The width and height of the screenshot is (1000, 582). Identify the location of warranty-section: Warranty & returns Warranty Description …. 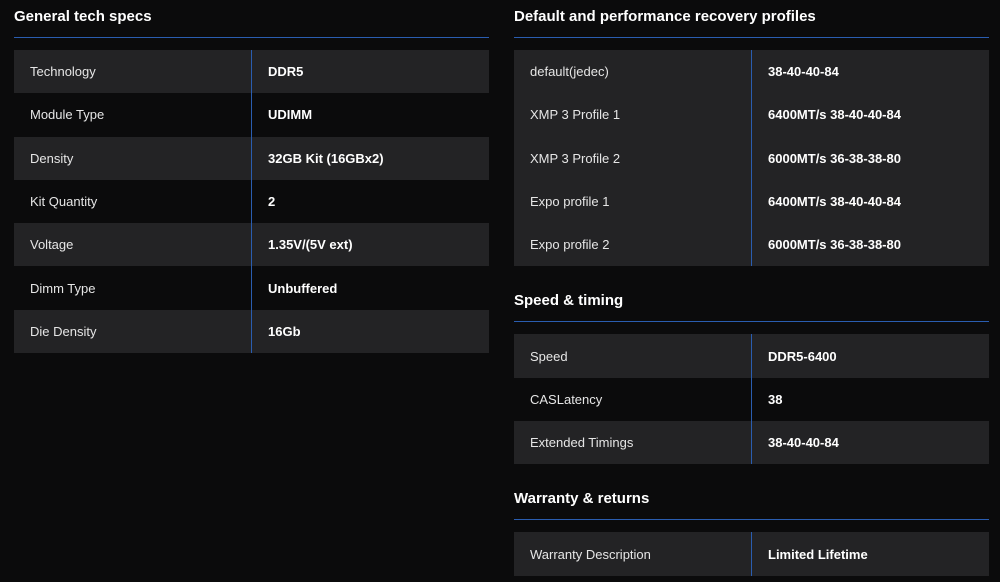
(751, 529).